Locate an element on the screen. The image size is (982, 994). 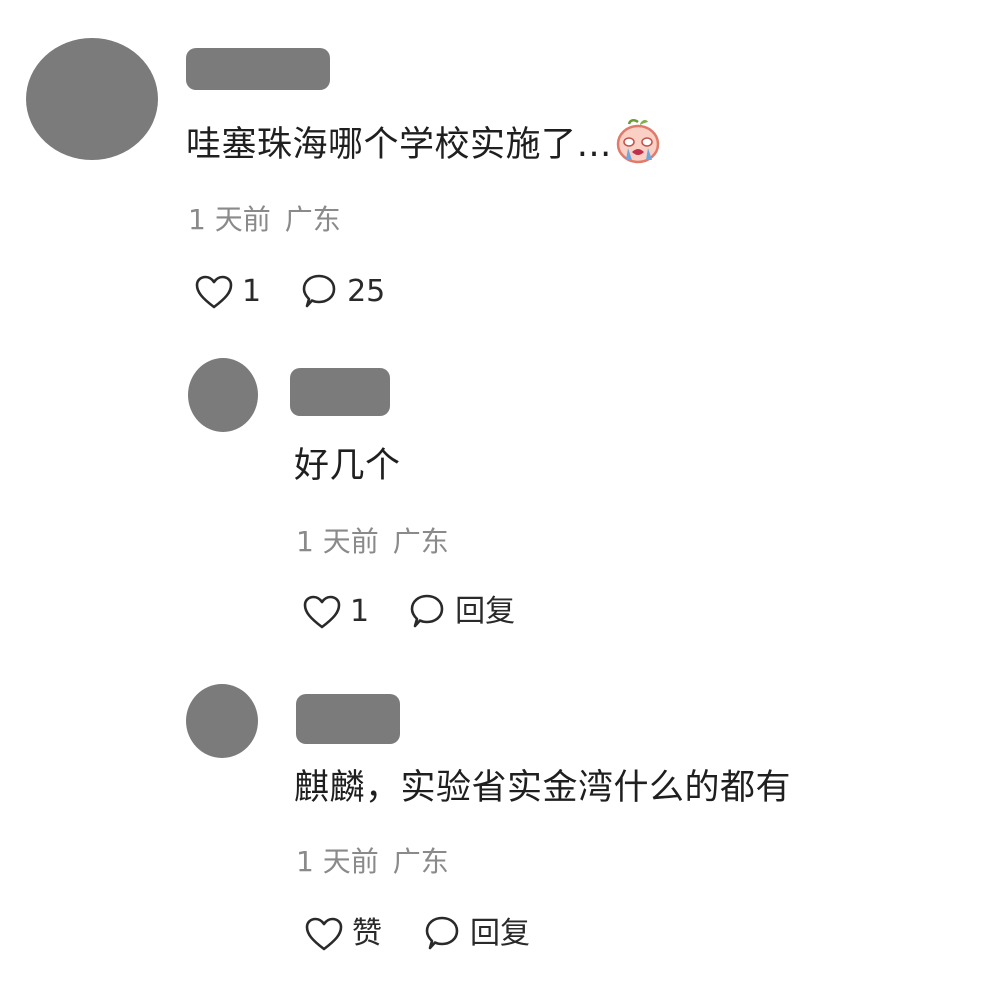
comment-actions: 1 回复 is located at coordinates (408, 612).